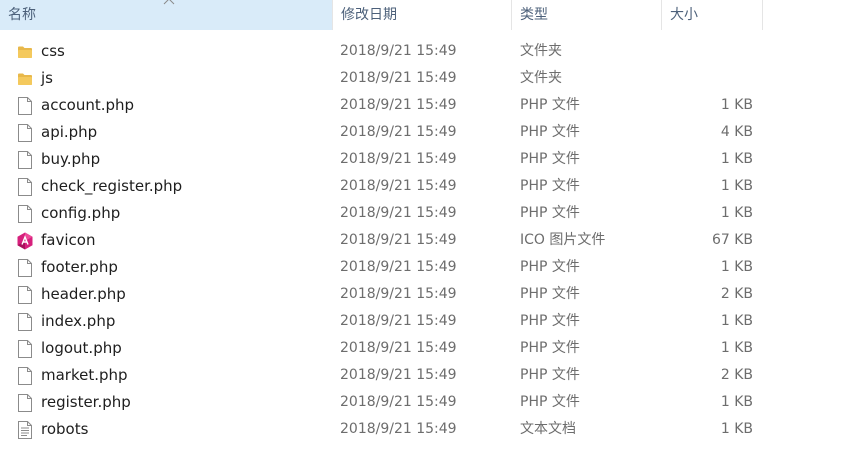 The width and height of the screenshot is (843, 457). I want to click on file-row: header.php 2018/9/21 15:49 PHP 文件 2 KB, so click(421, 294).